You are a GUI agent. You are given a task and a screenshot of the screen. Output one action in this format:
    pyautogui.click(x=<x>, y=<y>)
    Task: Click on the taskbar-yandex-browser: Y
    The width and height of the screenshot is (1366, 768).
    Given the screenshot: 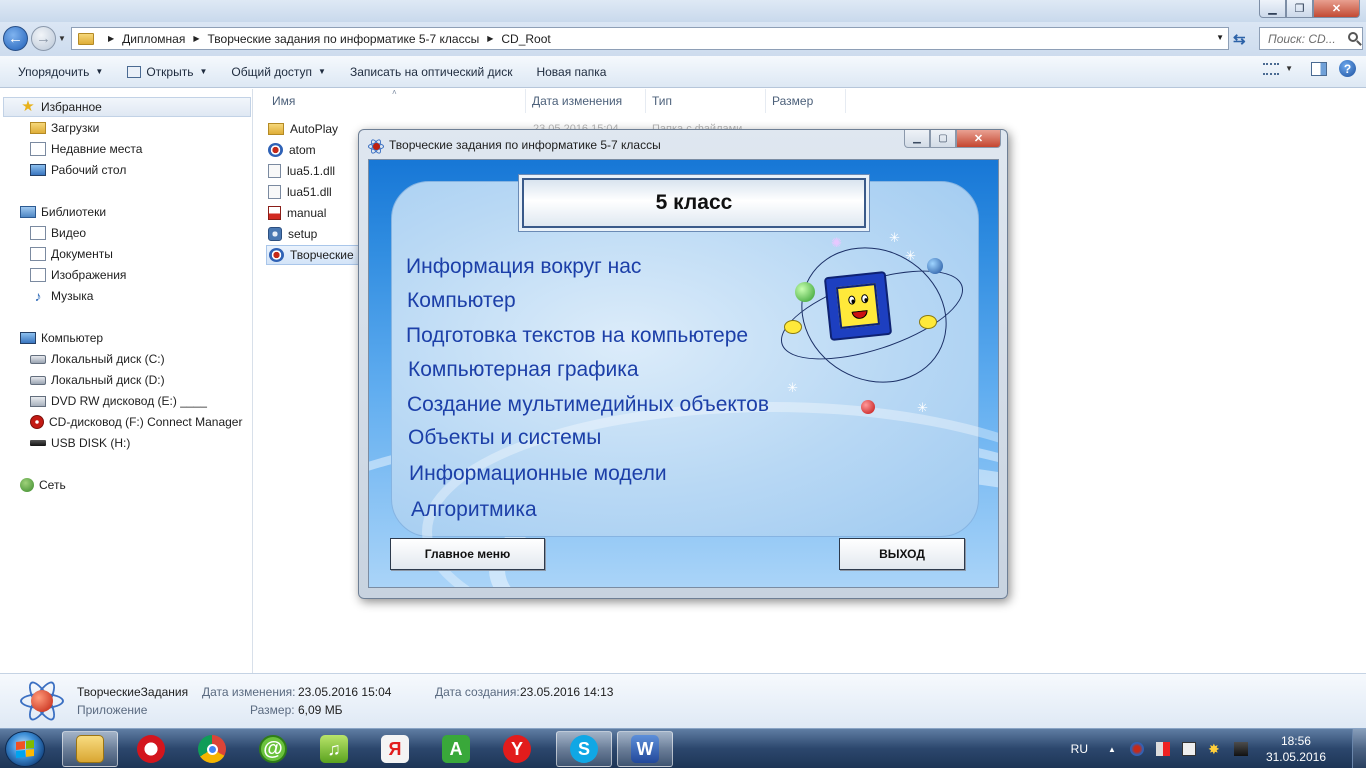 What is the action you would take?
    pyautogui.click(x=517, y=749)
    